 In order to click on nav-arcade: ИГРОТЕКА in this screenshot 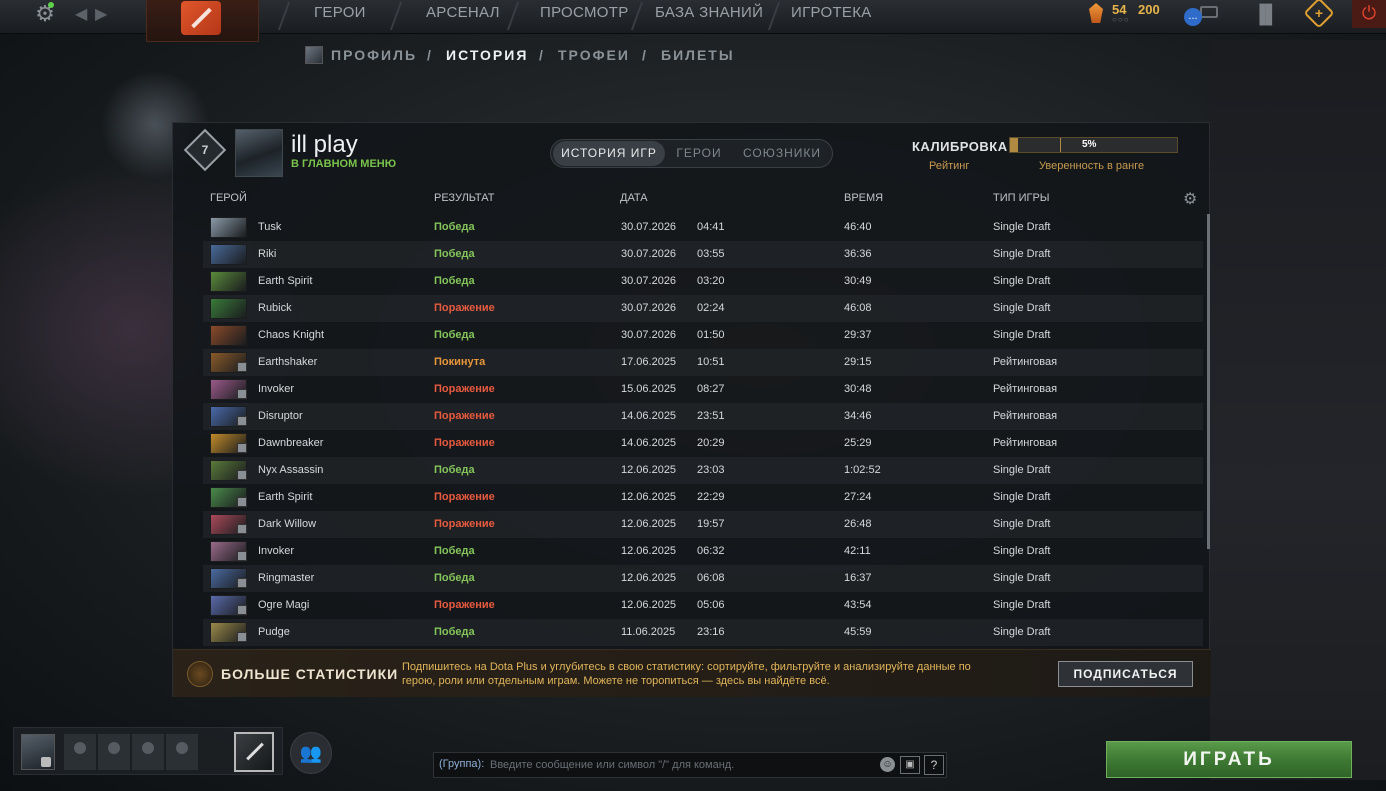, I will do `click(831, 14)`.